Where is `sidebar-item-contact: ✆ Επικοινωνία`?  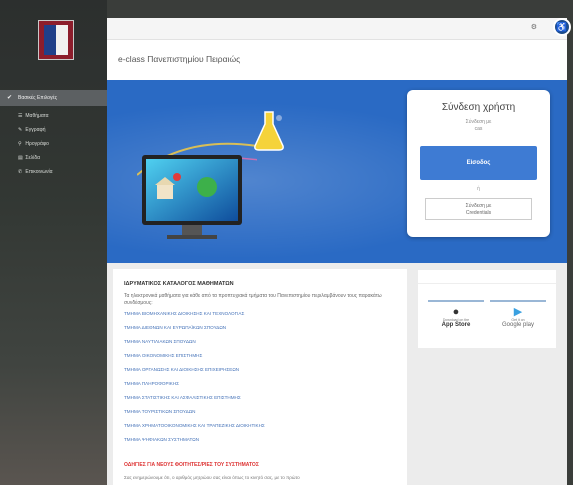
sidebar-item-contact: ✆ Επικοινωνία is located at coordinates (35, 172).